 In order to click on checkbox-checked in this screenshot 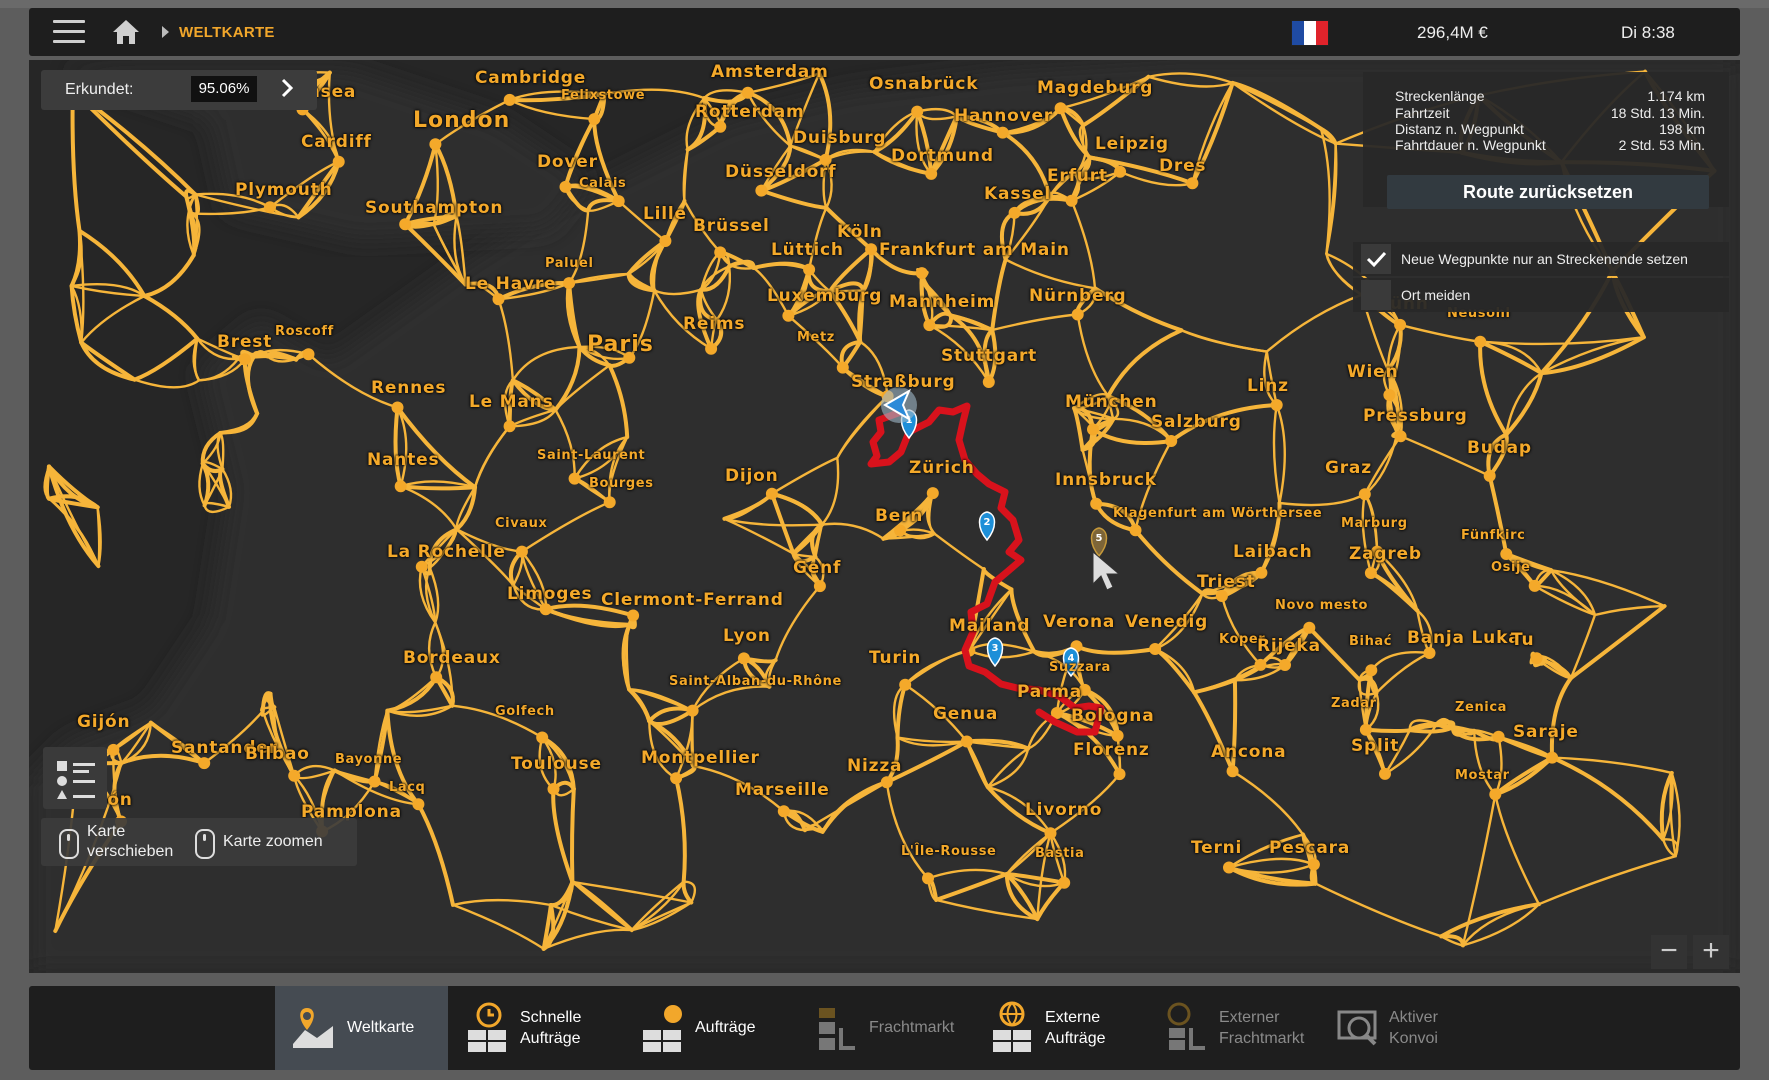, I will do `click(1376, 259)`.